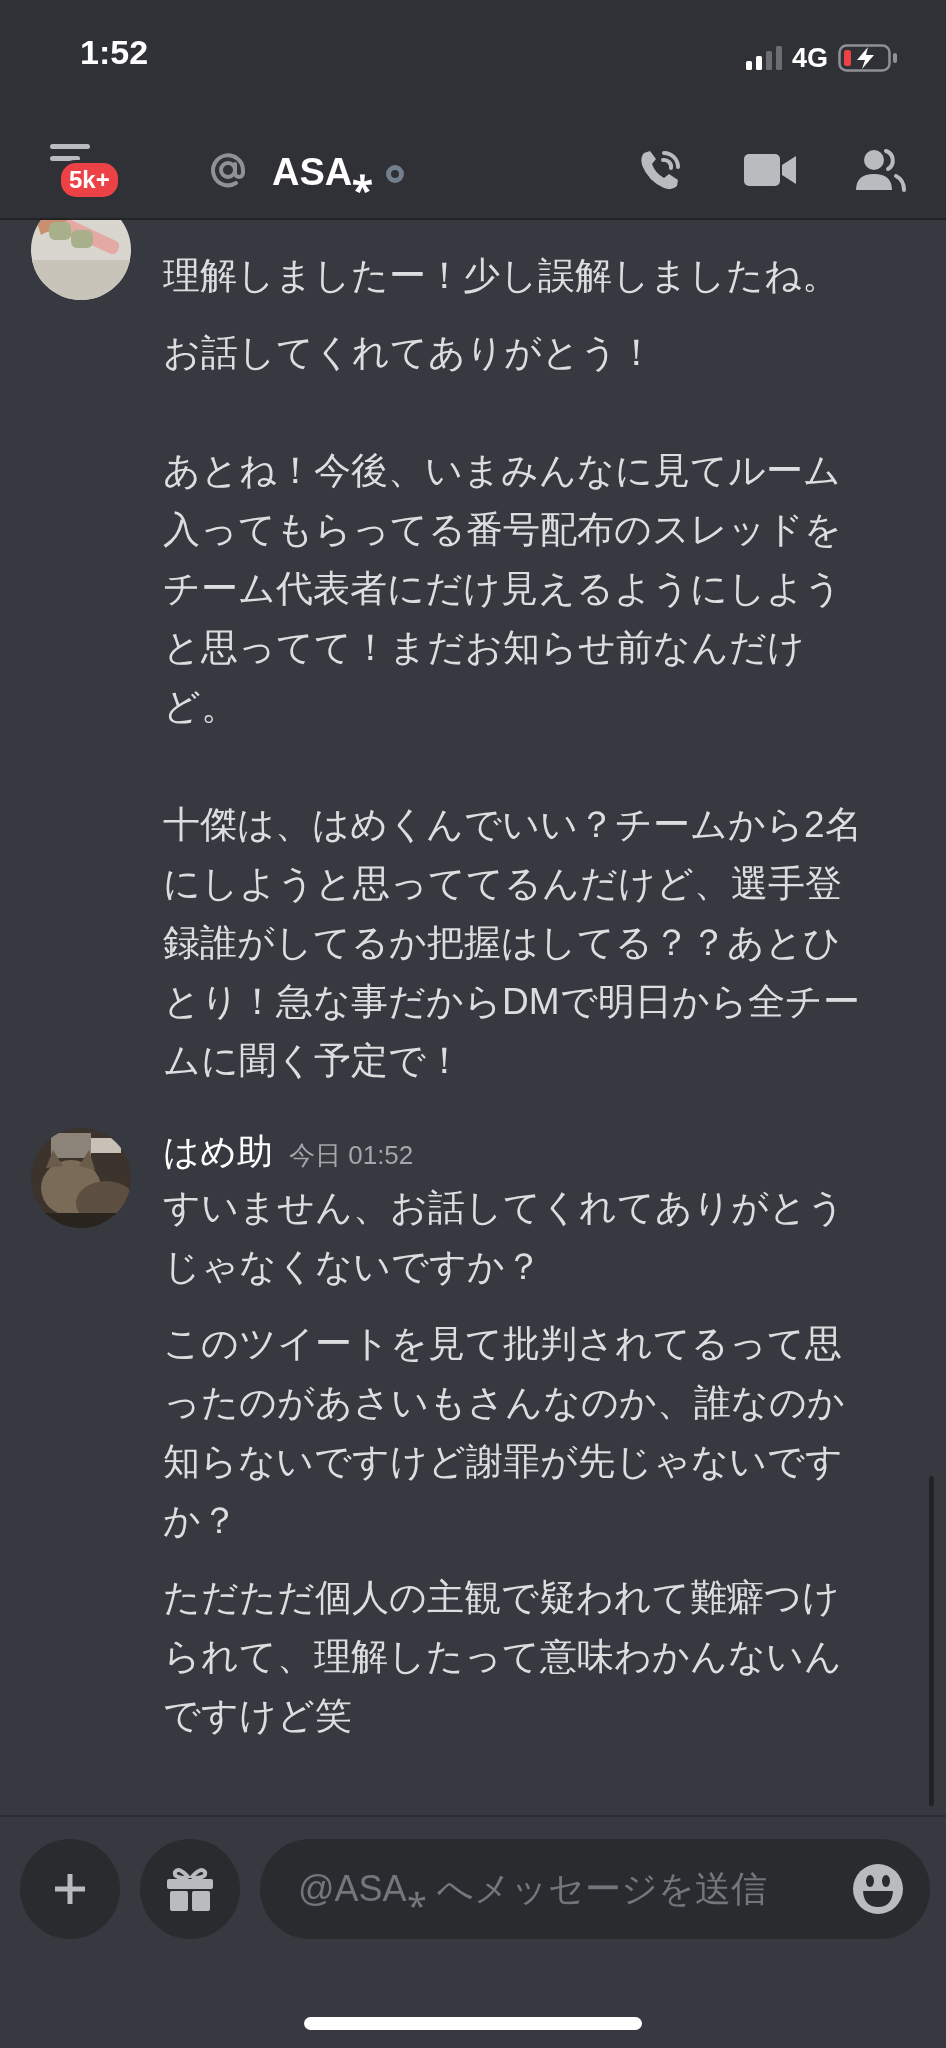 The height and width of the screenshot is (2048, 946). Describe the element at coordinates (70, 1889) in the screenshot. I see `plus-icon` at that location.